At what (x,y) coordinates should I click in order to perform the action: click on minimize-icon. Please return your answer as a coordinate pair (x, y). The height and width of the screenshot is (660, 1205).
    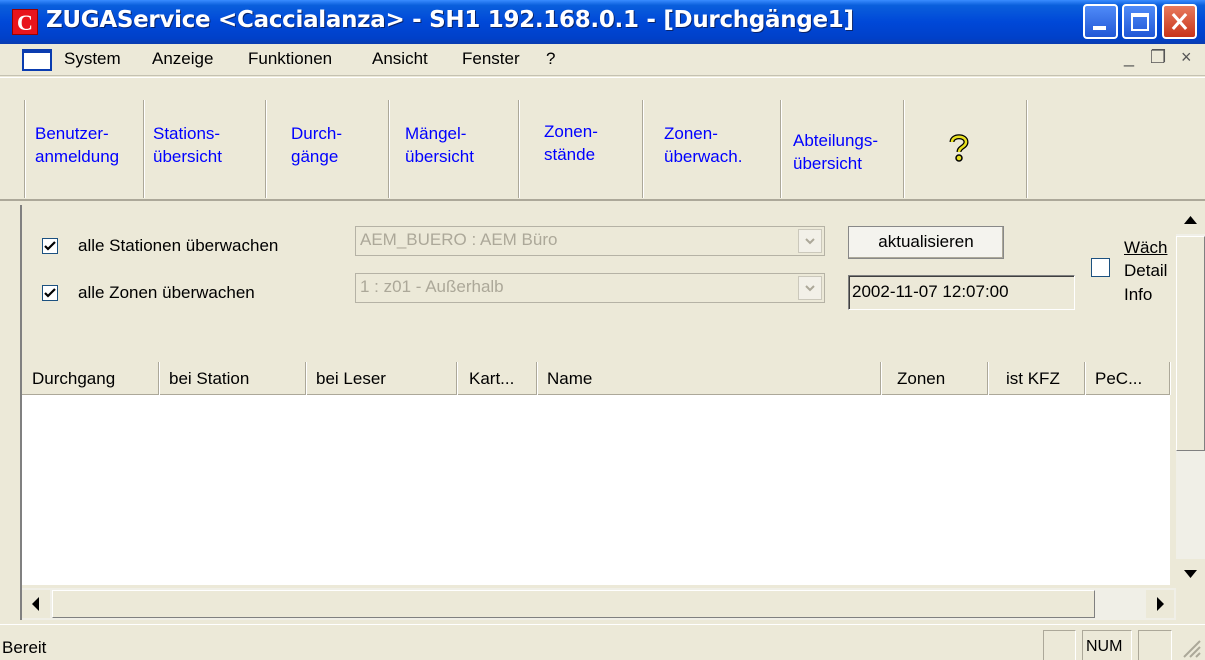
    Looking at the image, I should click on (1099, 28).